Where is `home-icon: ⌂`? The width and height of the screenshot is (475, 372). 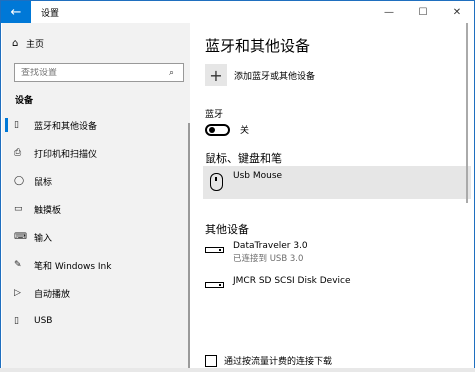
home-icon: ⌂ is located at coordinates (15, 43).